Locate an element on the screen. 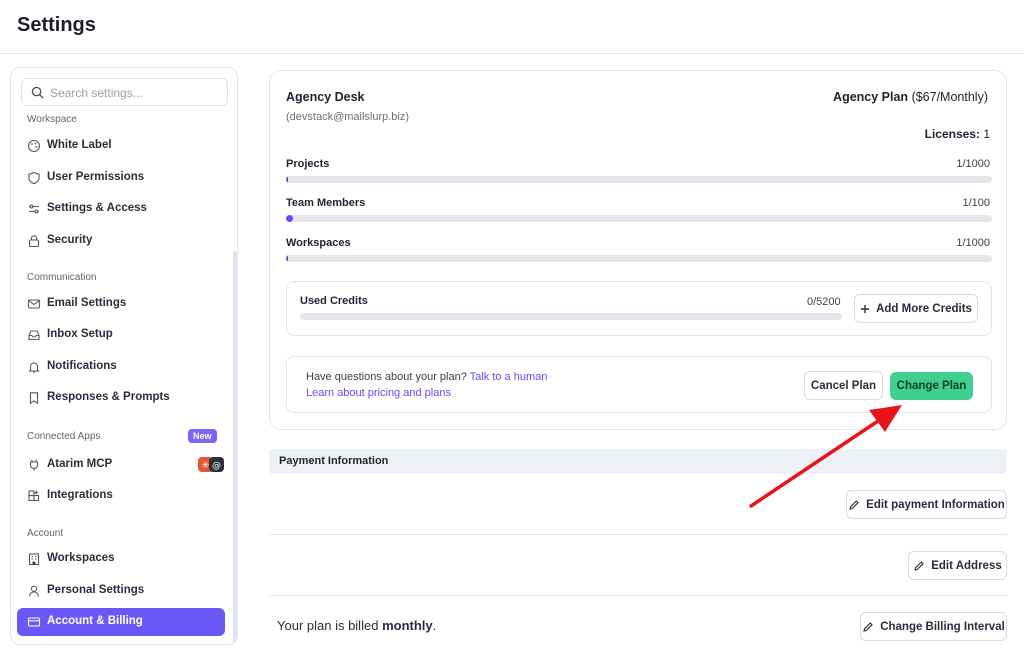 This screenshot has height=655, width=1024. talk-to-human-link: Talk to a human is located at coordinates (509, 377).